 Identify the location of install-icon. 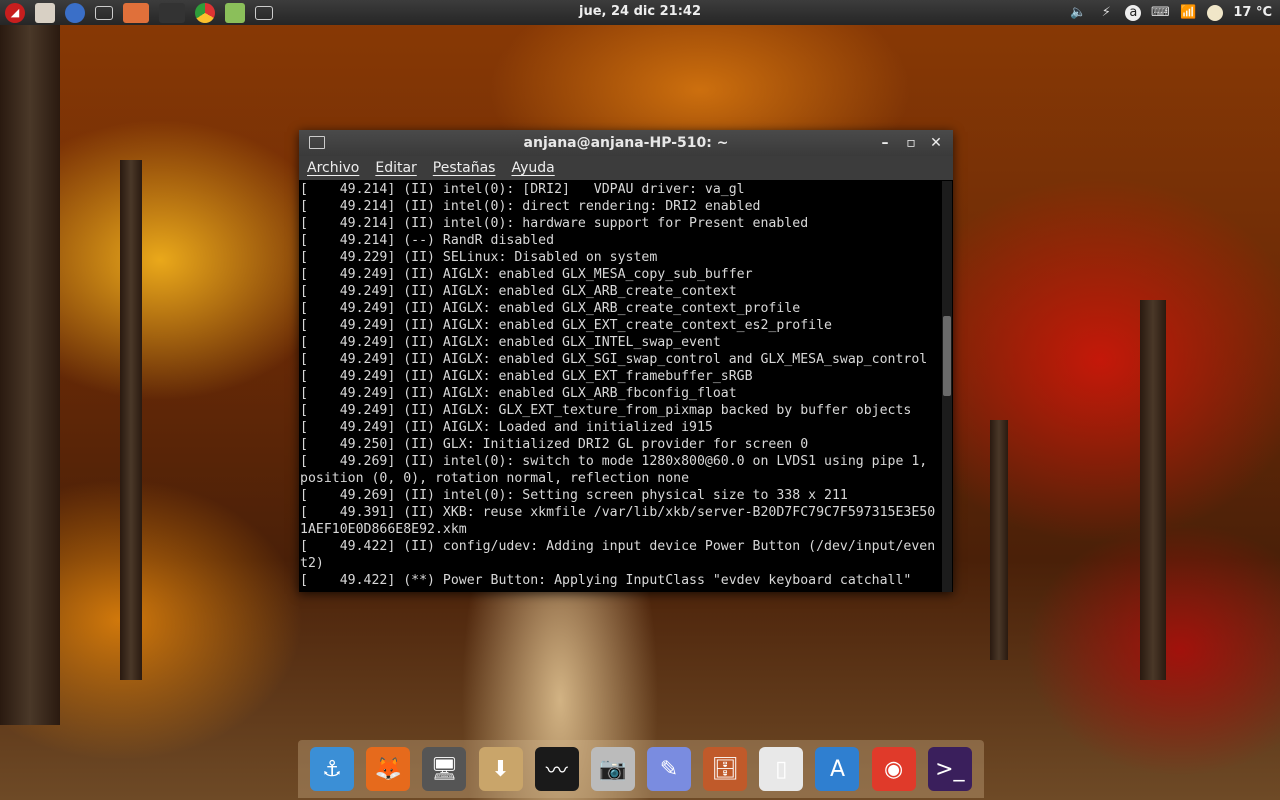
(235, 12).